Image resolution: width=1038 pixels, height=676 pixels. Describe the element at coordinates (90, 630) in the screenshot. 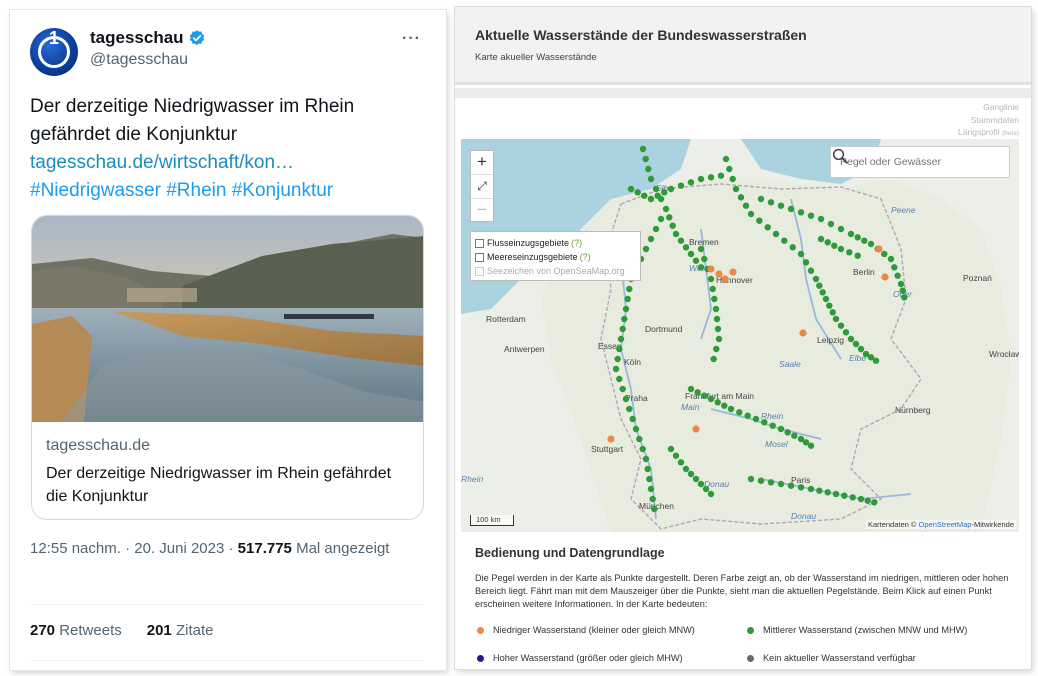

I see `retweets-label: Retweets` at that location.